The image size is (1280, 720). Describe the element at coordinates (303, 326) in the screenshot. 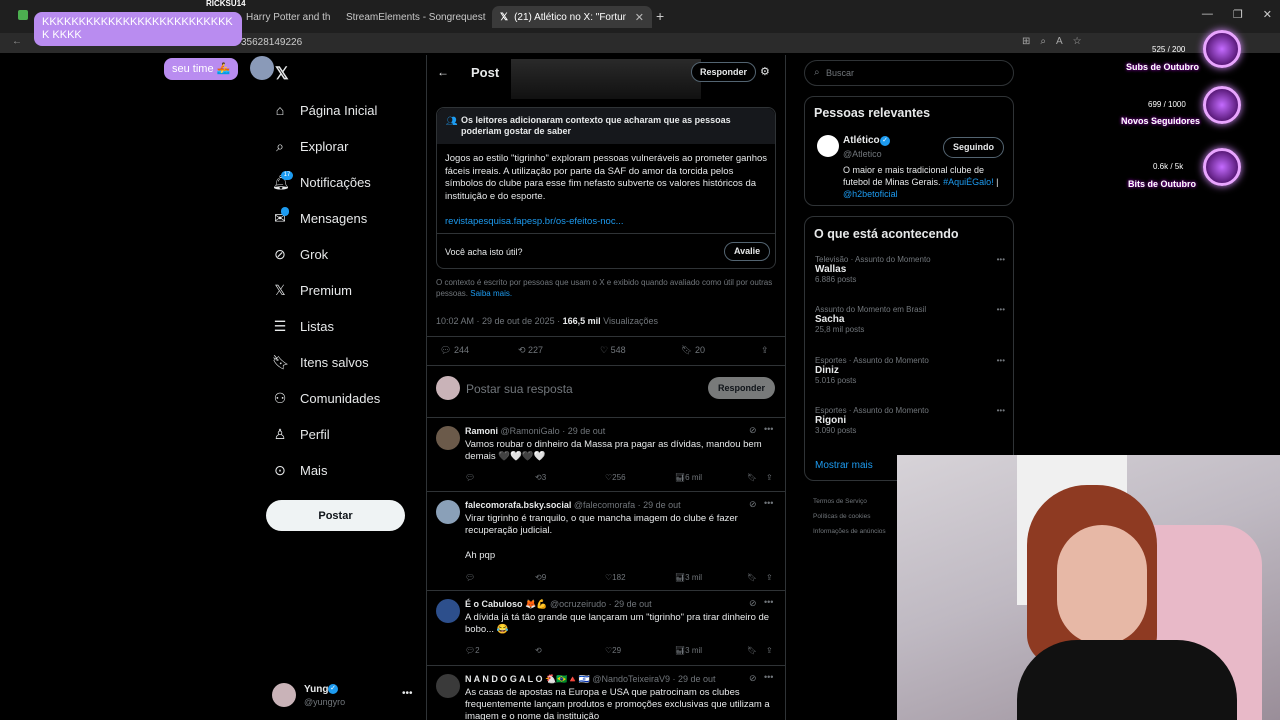

I see `nav-lists: ☰ Listas` at that location.